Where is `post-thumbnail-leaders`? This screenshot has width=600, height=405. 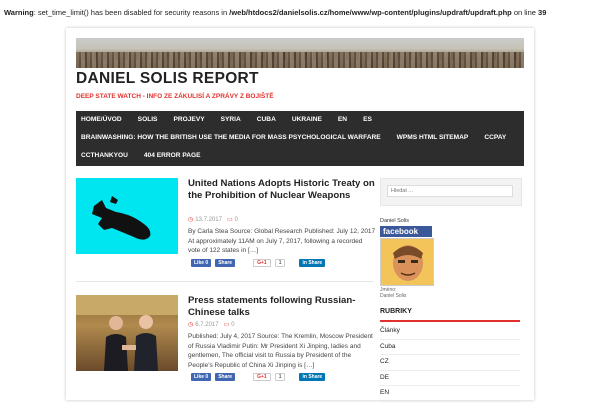
post-thumbnail-leaders is located at coordinates (127, 333).